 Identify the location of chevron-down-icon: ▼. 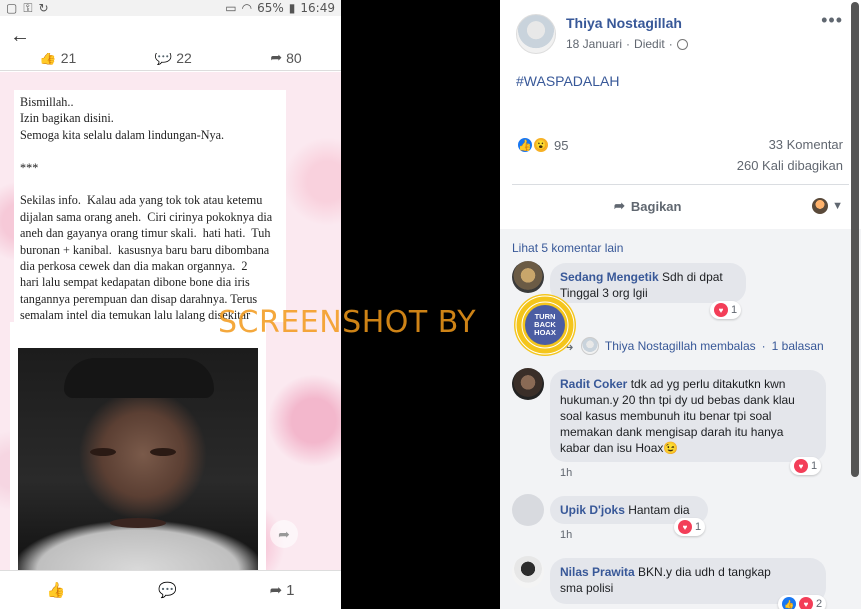
(837, 206).